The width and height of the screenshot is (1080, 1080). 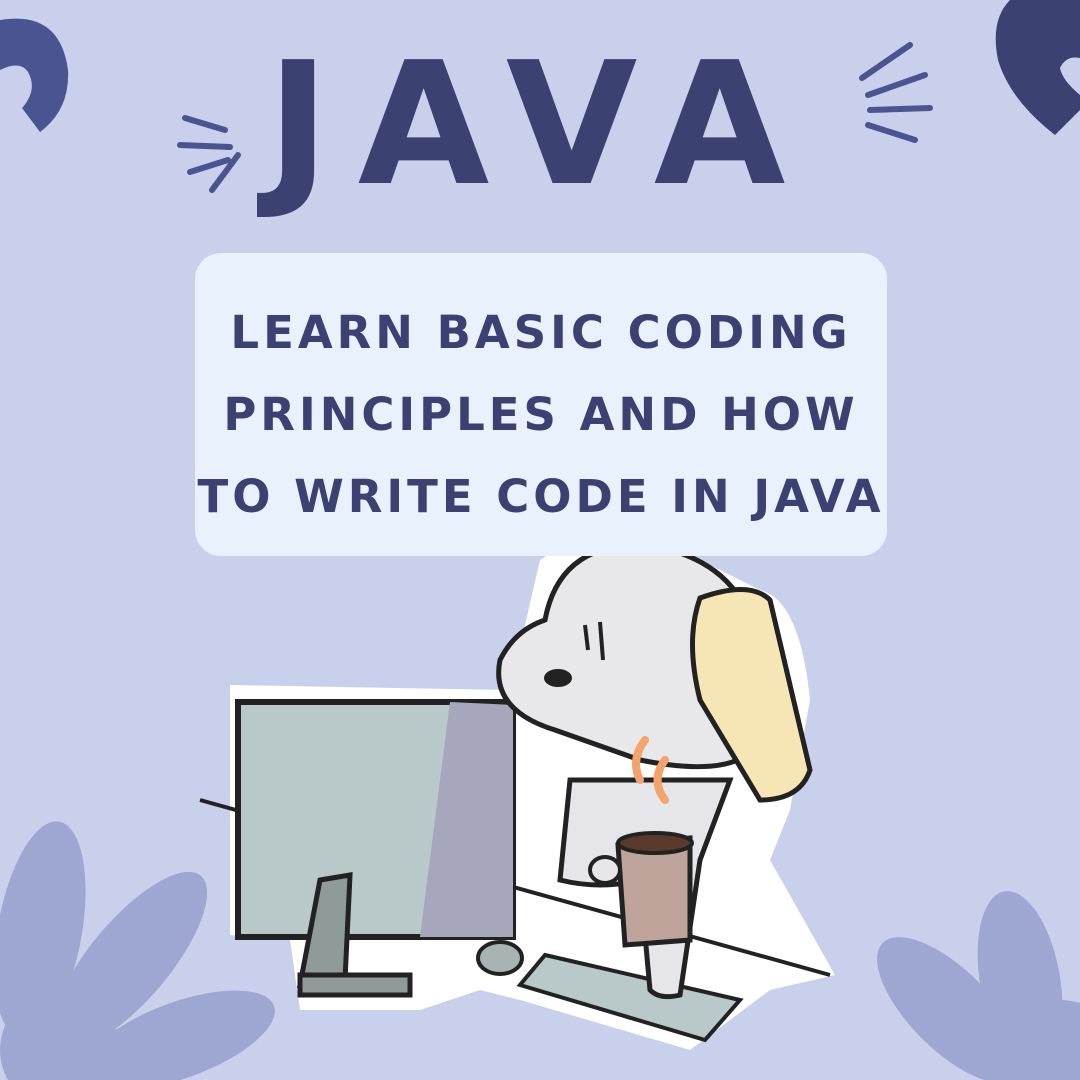 I want to click on subtitle-line: LEARN BASIC CODING, so click(x=541, y=332).